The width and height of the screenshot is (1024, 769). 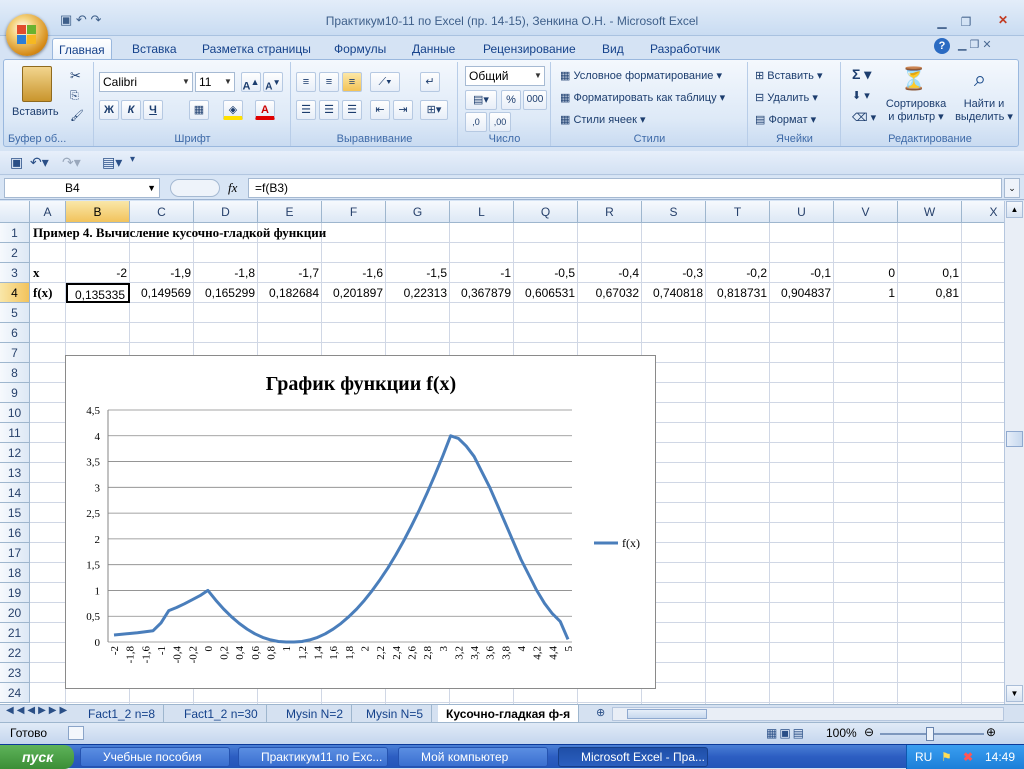 I want to click on row-header-14: 14, so click(x=15, y=493).